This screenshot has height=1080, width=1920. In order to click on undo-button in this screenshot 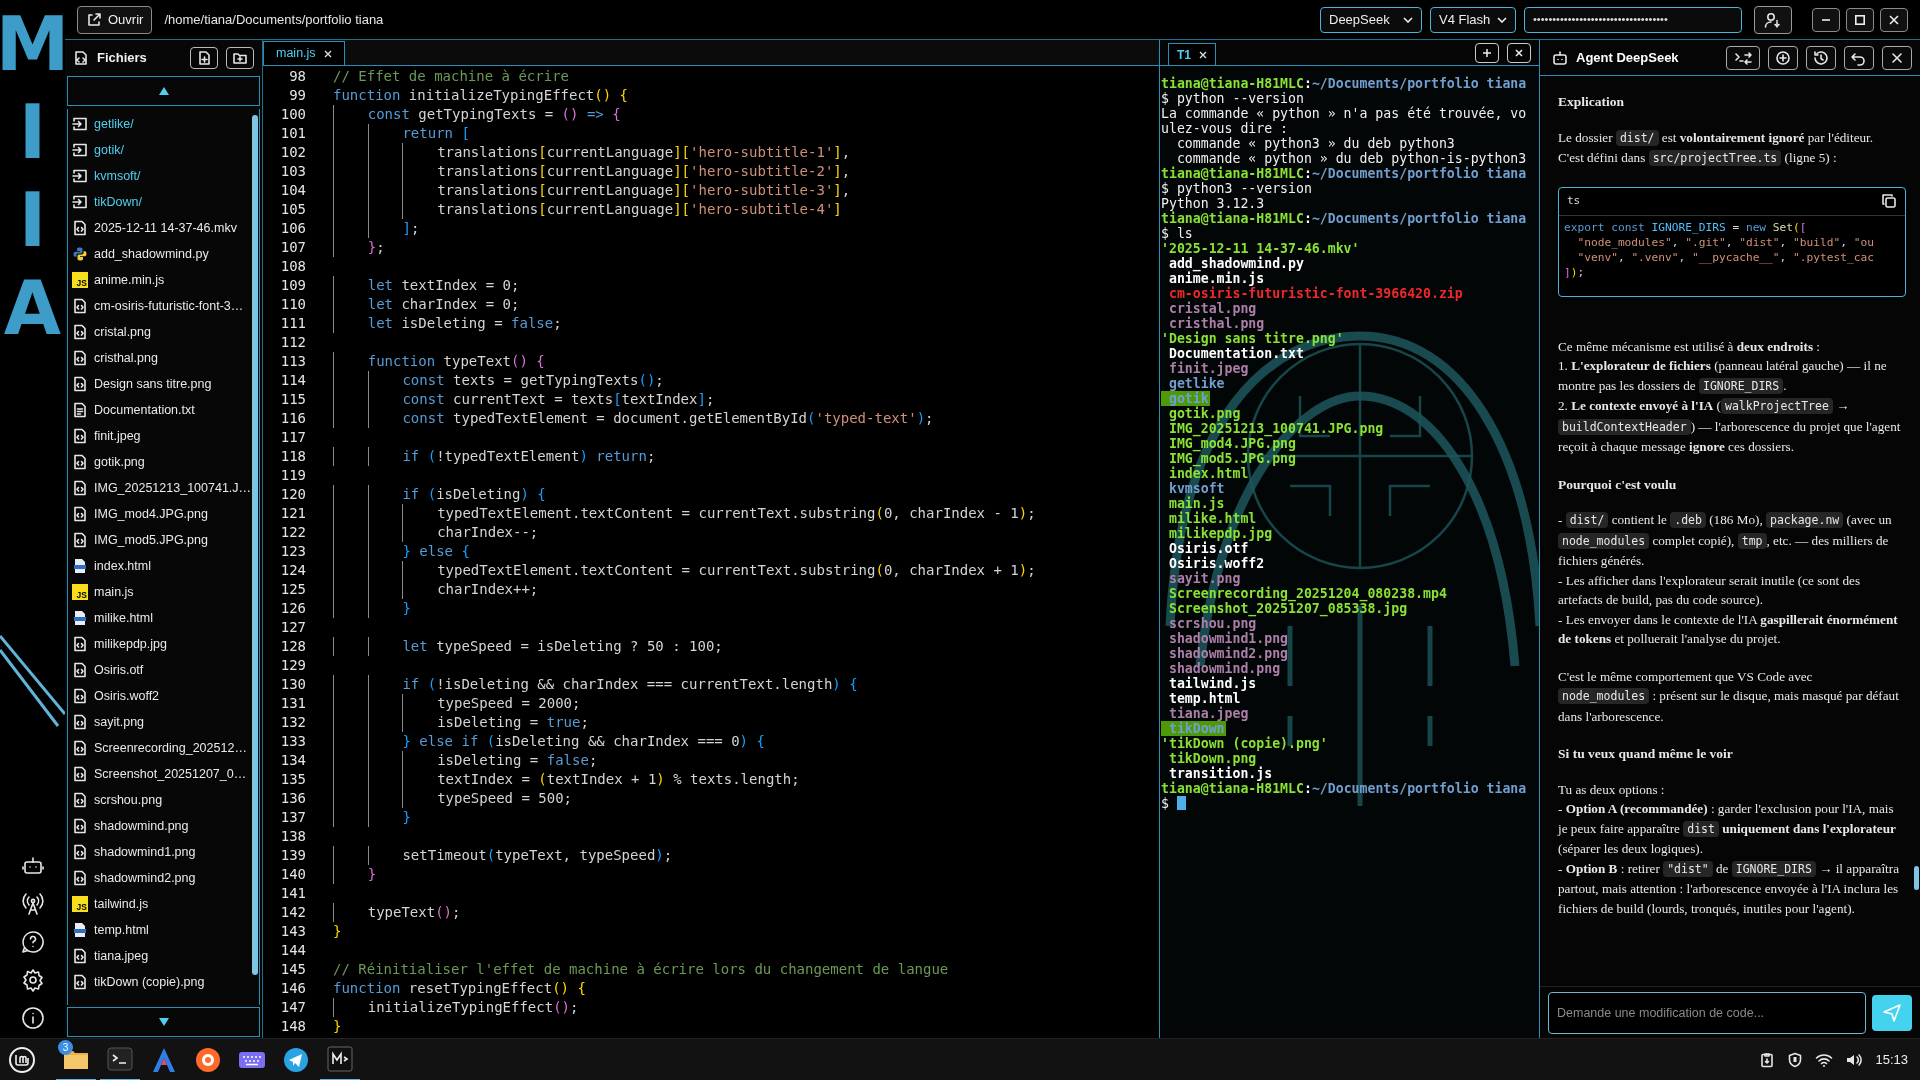, I will do `click(1859, 57)`.